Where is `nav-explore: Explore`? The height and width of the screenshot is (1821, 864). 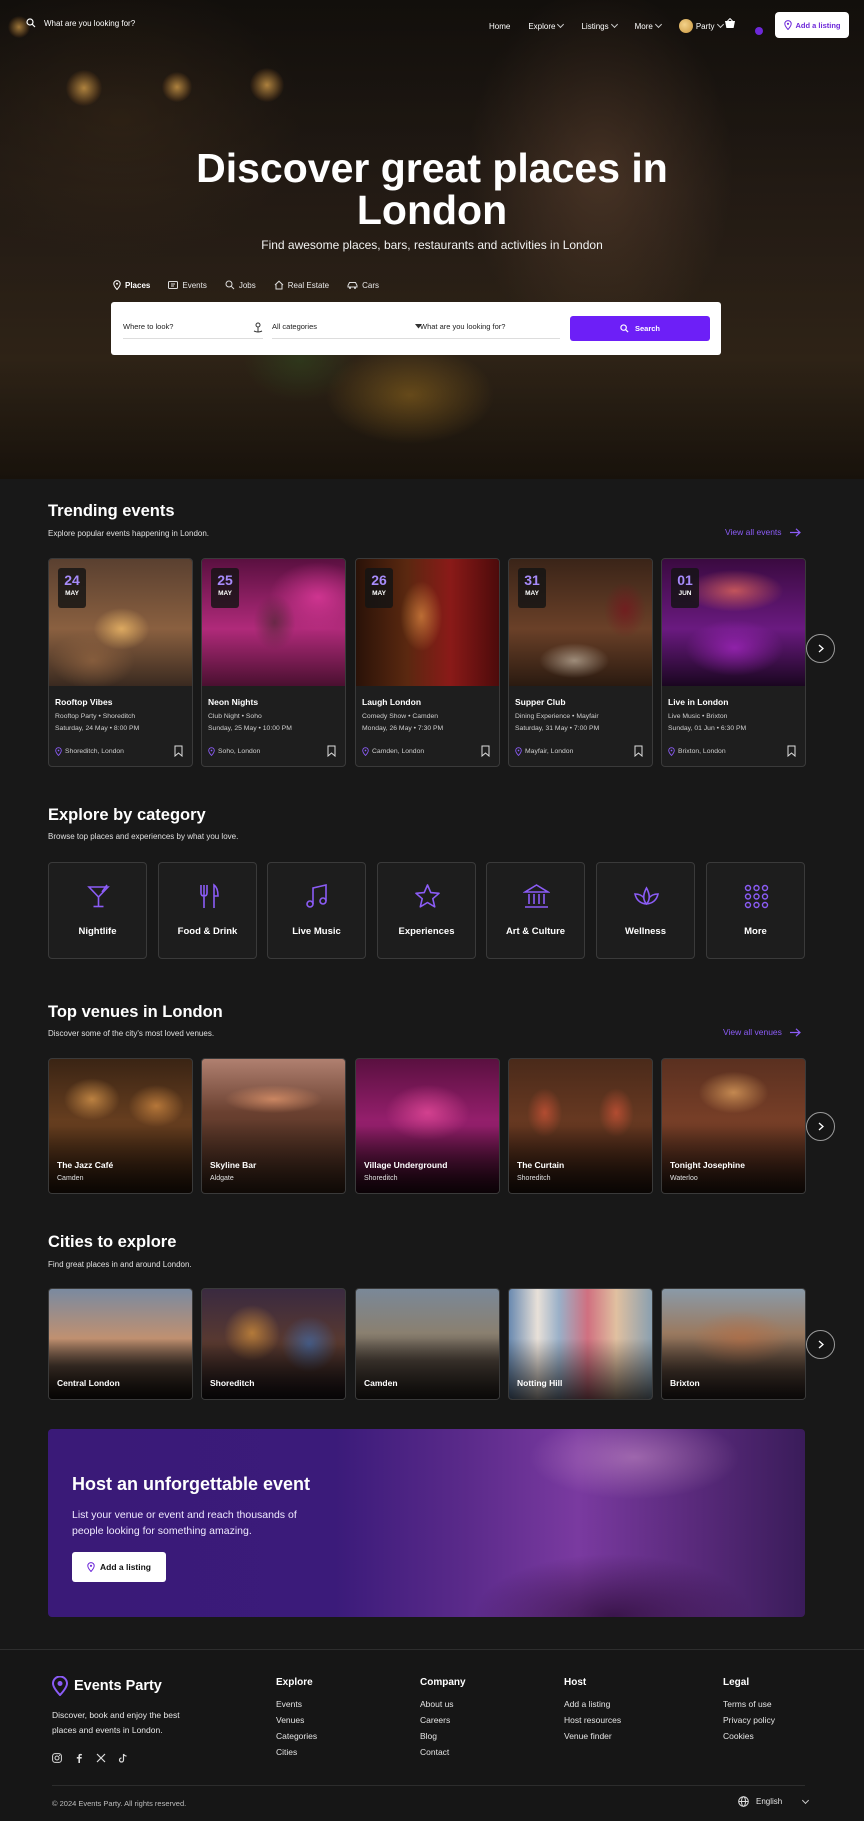 nav-explore: Explore is located at coordinates (546, 25).